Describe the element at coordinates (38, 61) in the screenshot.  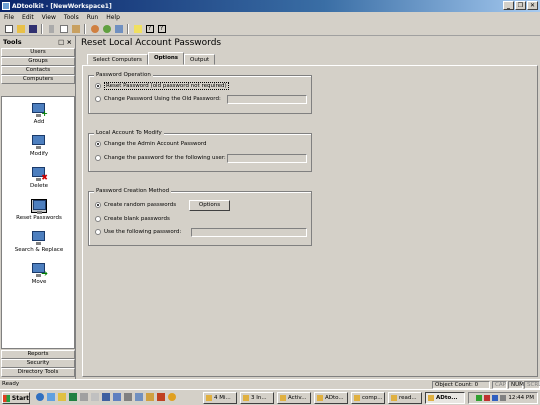
I see `category-groups: Groups` at that location.